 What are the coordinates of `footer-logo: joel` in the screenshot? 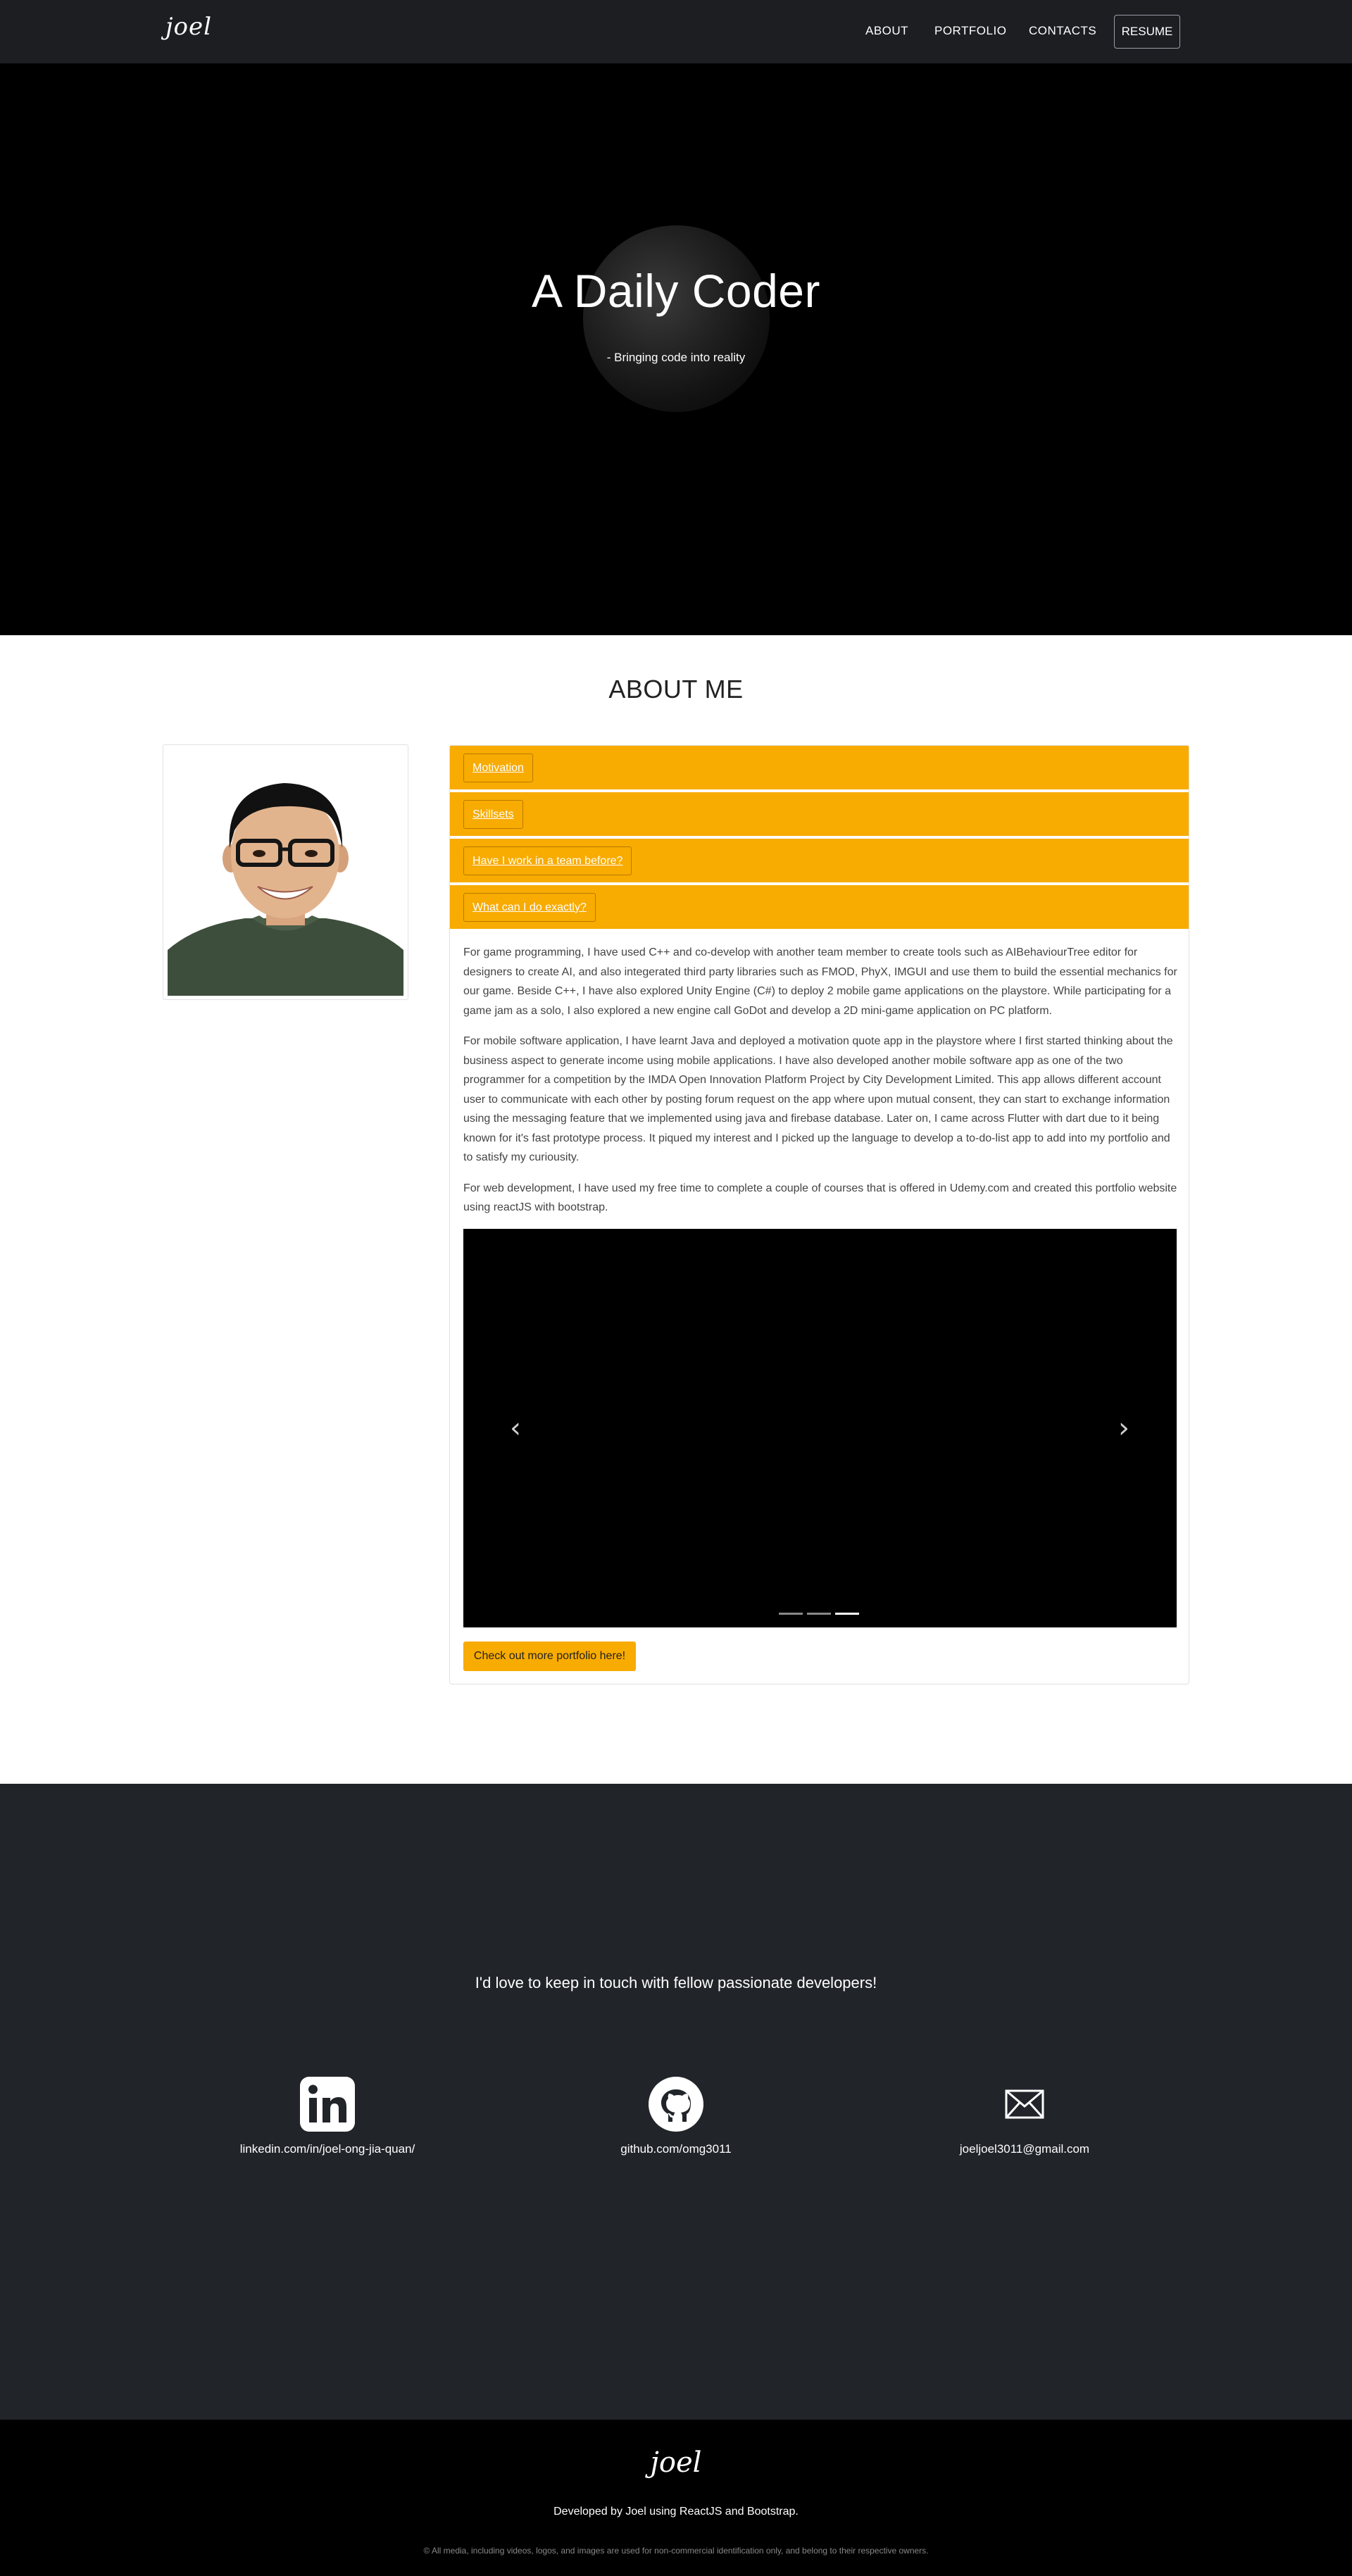 It's located at (676, 2462).